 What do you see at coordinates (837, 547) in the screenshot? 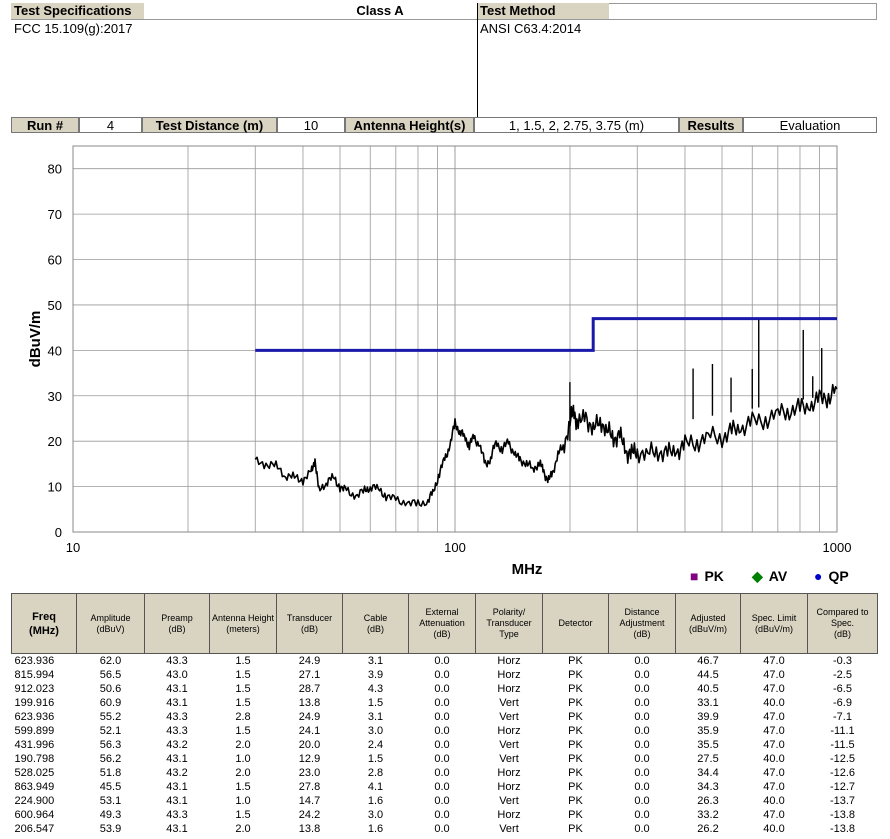
I see `x-tick-label: 1000` at bounding box center [837, 547].